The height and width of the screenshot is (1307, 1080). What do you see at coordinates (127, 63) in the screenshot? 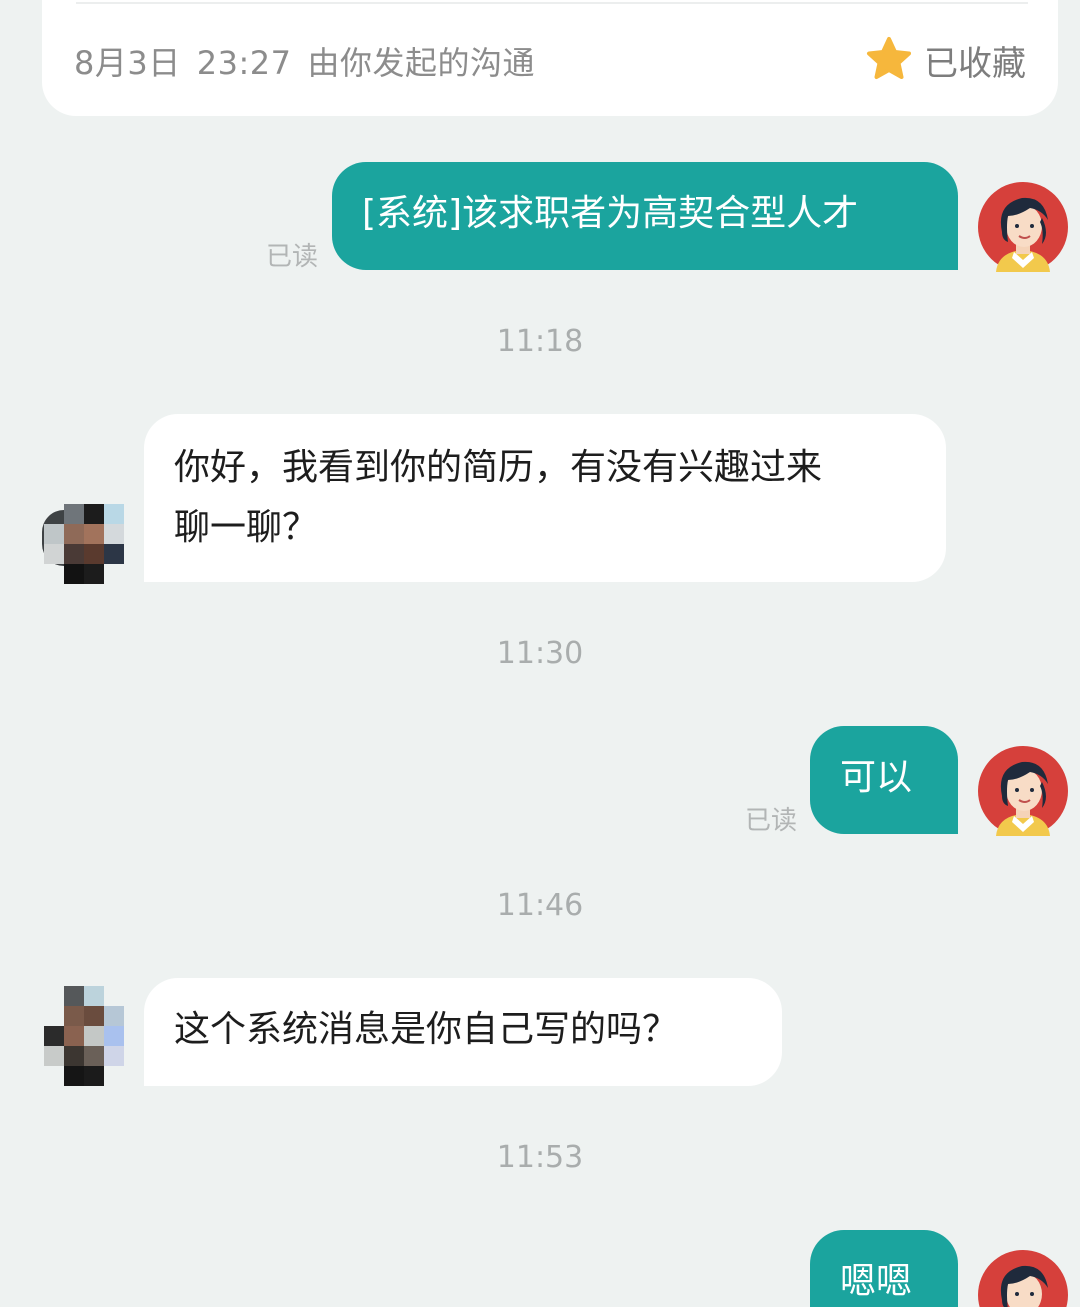
I see `conversation-date: 8月3日` at bounding box center [127, 63].